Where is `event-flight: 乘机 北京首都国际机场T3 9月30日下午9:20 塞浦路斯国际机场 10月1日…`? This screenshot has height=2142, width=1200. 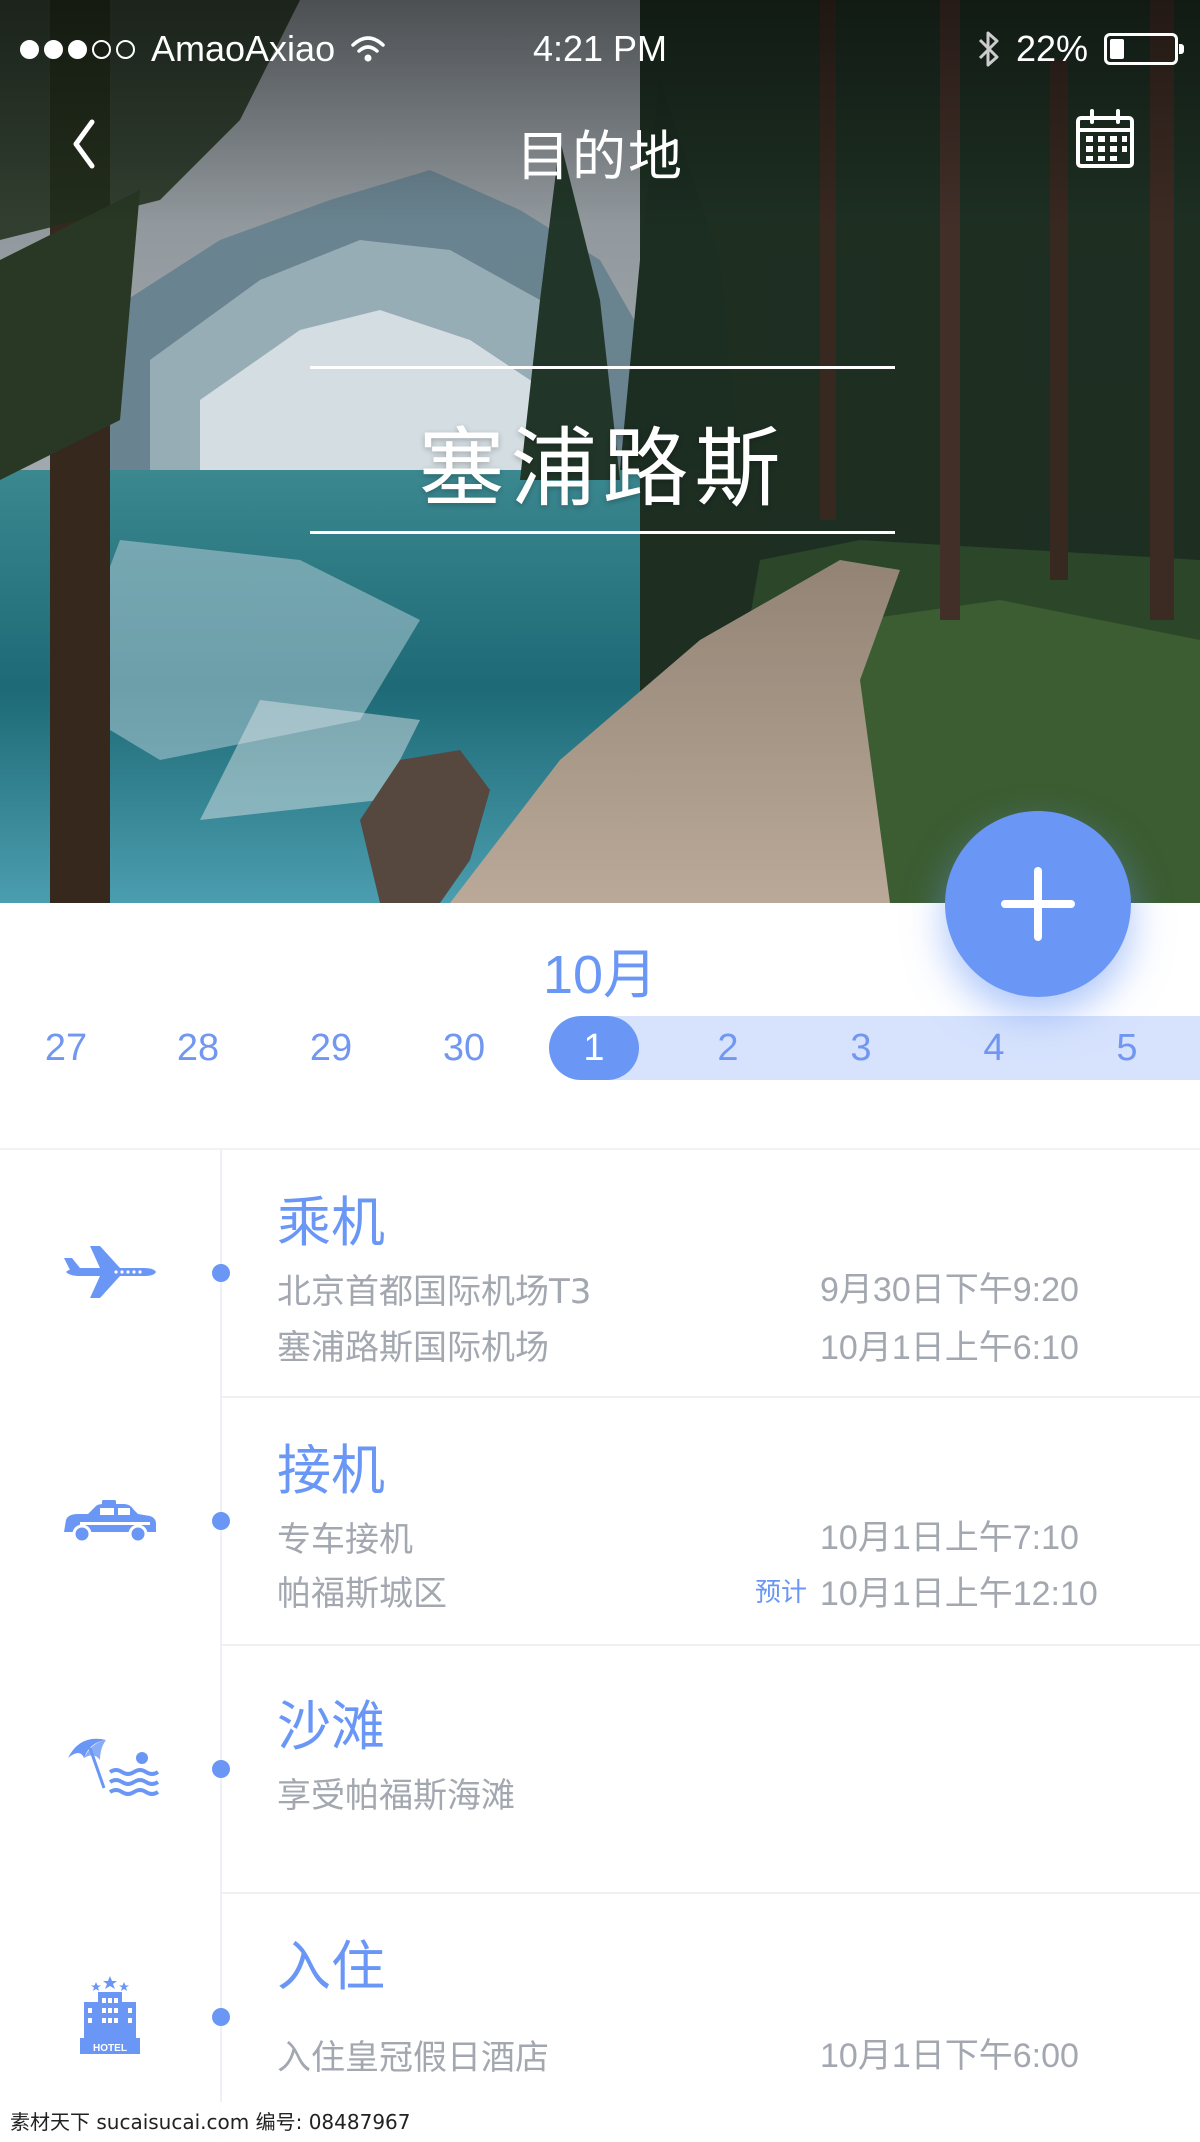
event-flight: 乘机 北京首都国际机场T3 9月30日下午9:20 塞浦路斯国际机场 10月1日… is located at coordinates (600, 1274).